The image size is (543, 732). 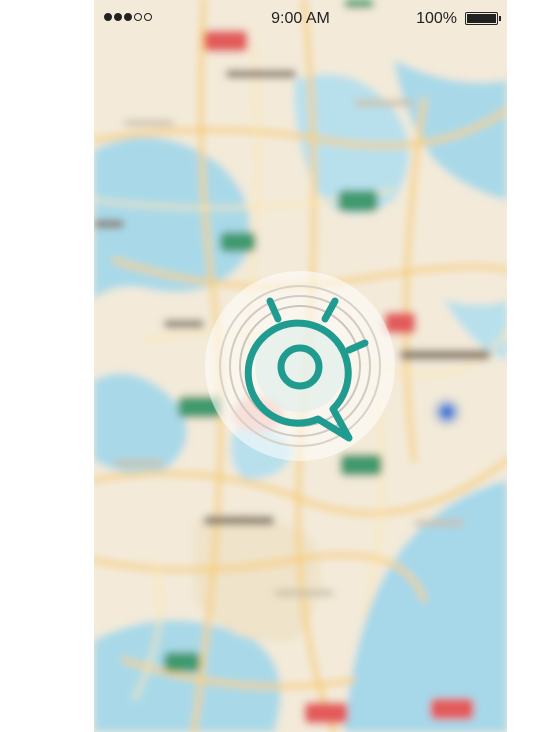 What do you see at coordinates (436, 18) in the screenshot?
I see `battery-percentage: 100%` at bounding box center [436, 18].